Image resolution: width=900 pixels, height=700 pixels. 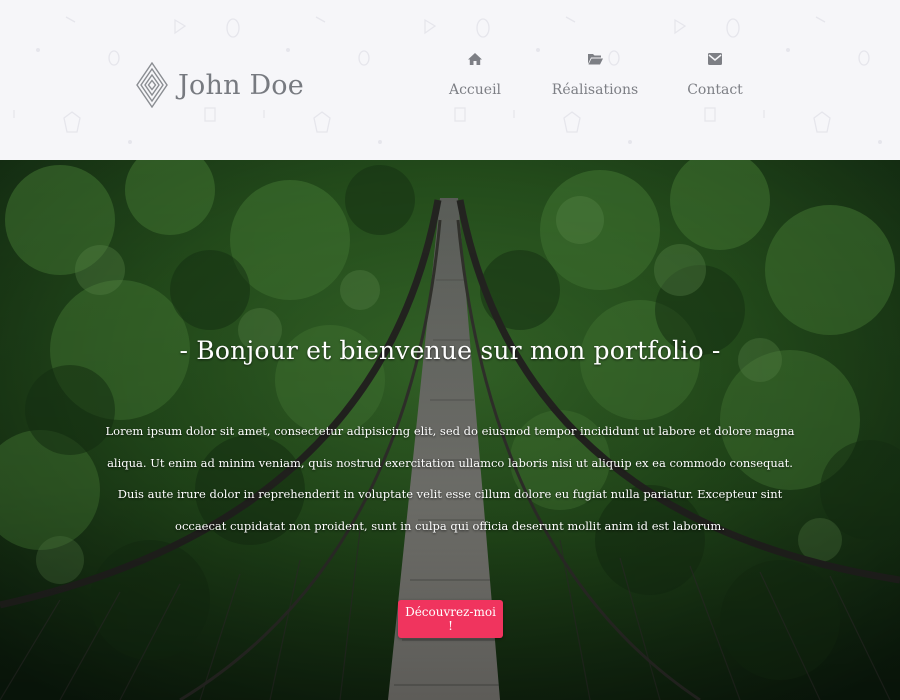 What do you see at coordinates (241, 85) in the screenshot?
I see `logo-text: John Doe` at bounding box center [241, 85].